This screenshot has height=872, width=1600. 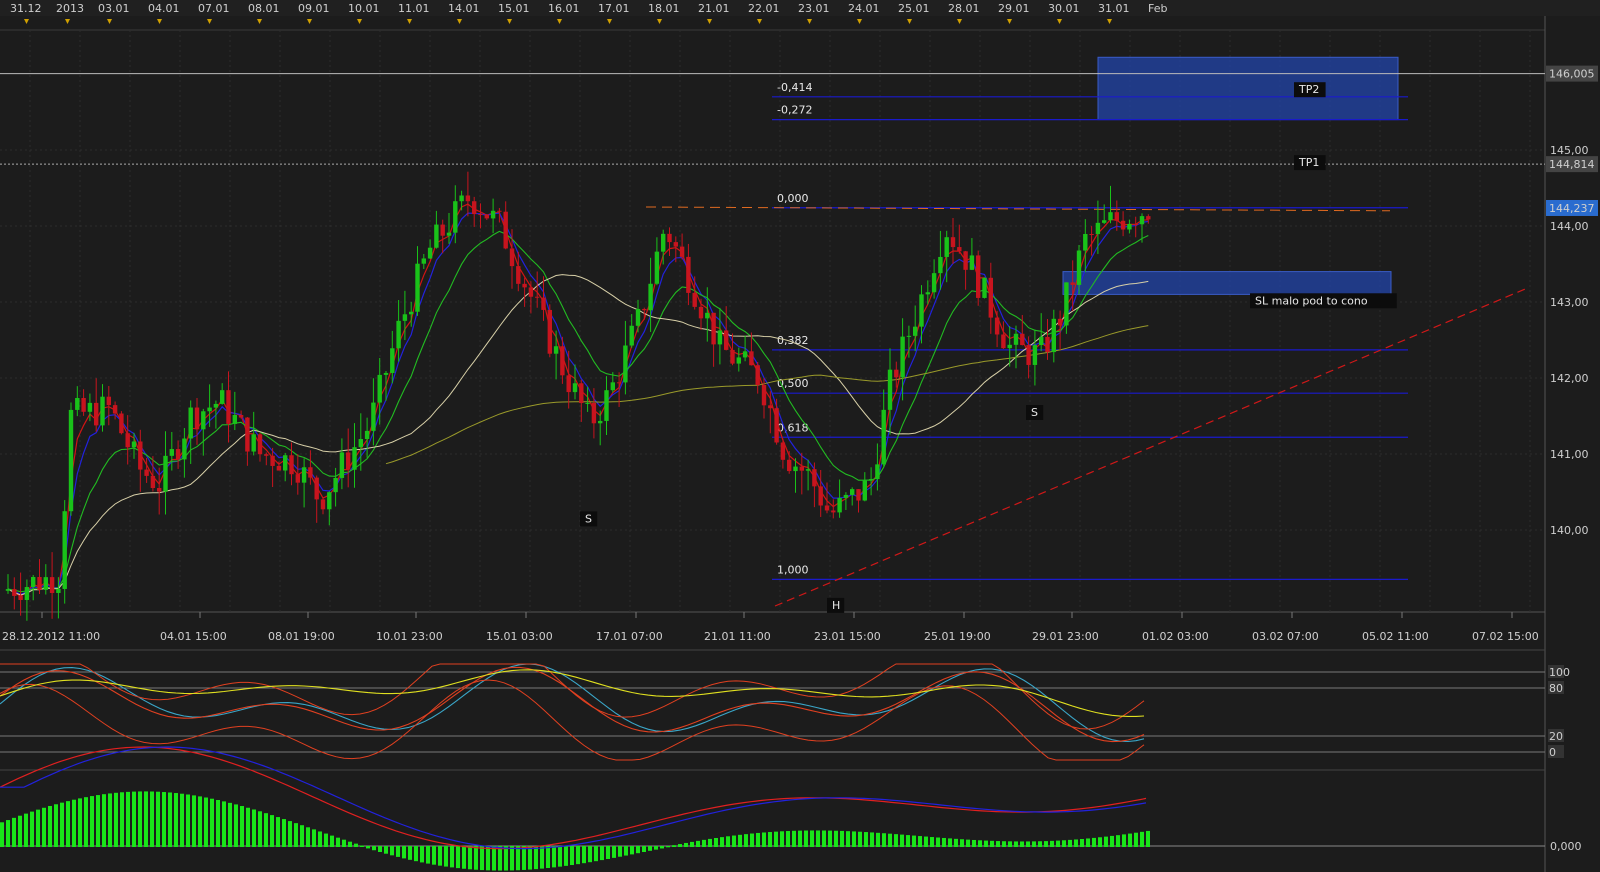 What do you see at coordinates (301, 636) in the screenshot?
I see `bottom-date-label: 08.01 19:00` at bounding box center [301, 636].